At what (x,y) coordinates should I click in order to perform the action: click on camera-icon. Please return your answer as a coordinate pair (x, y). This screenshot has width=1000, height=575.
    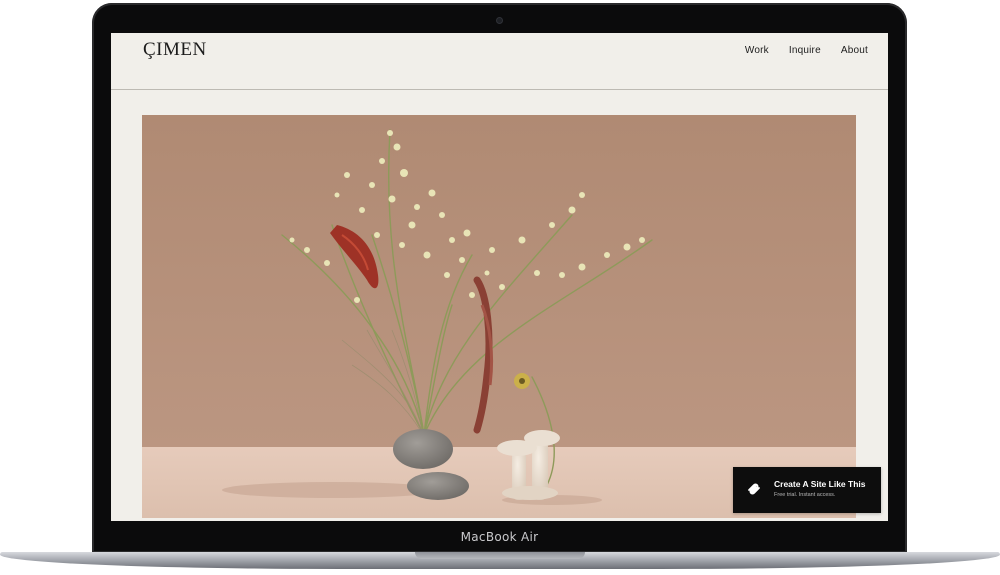
    Looking at the image, I should click on (499, 20).